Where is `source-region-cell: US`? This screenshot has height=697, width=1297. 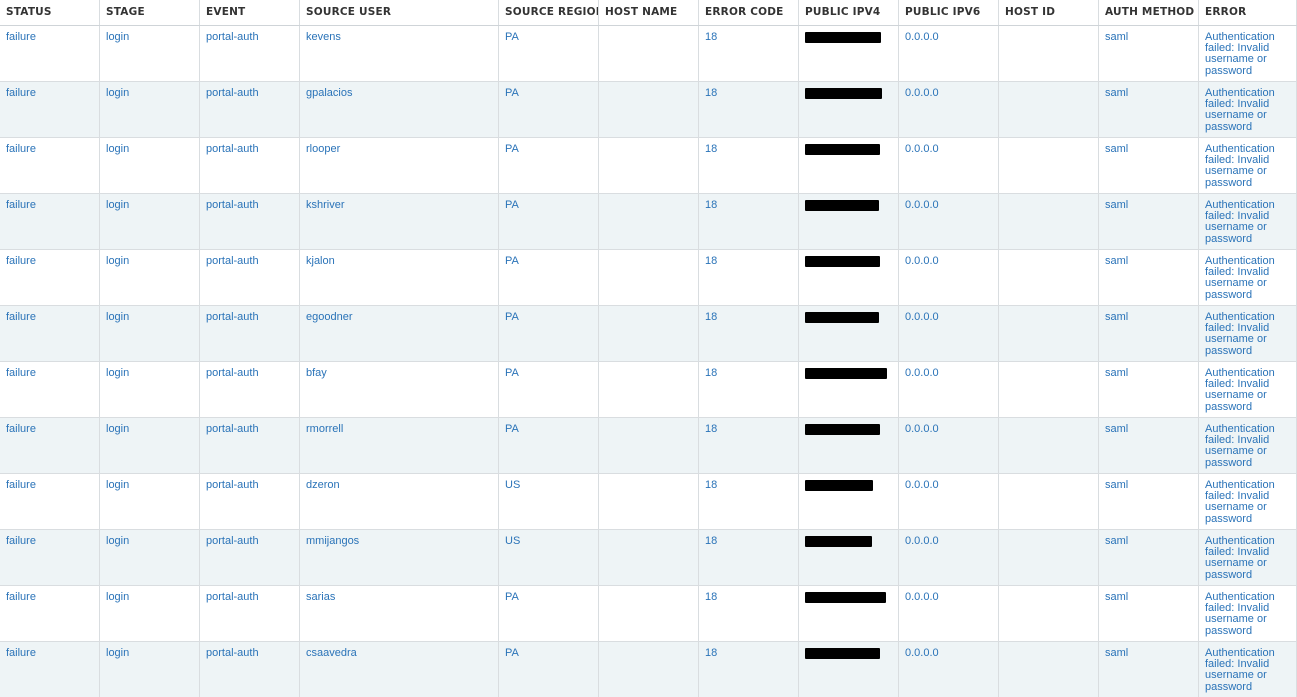
source-region-cell: US is located at coordinates (549, 557).